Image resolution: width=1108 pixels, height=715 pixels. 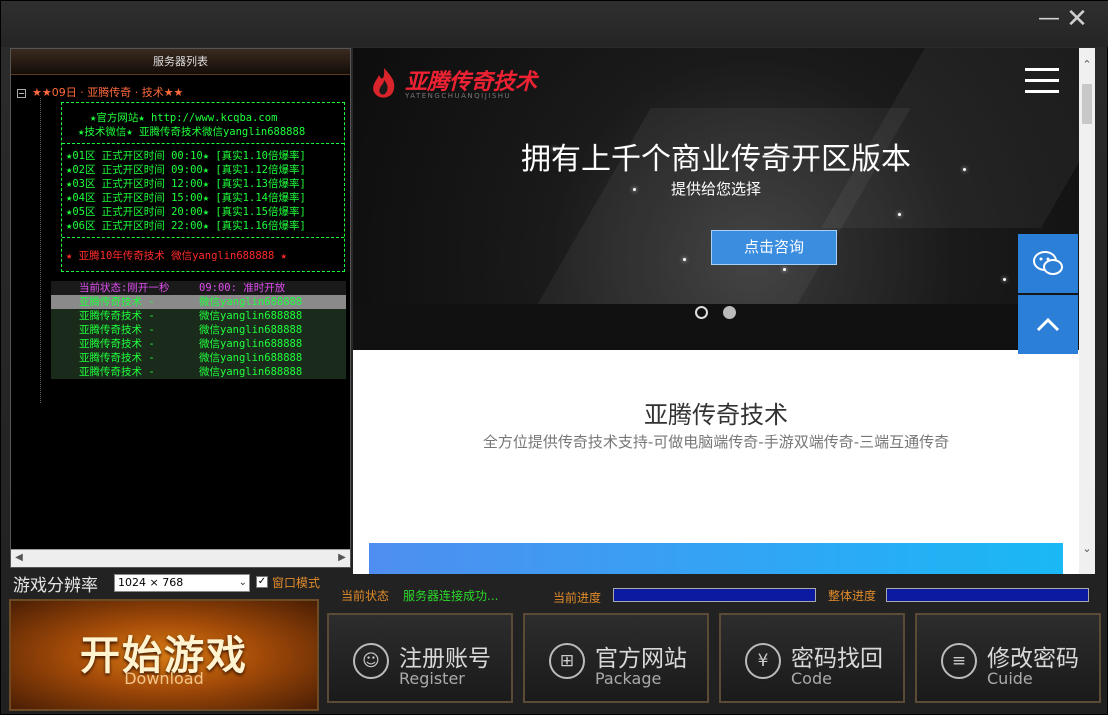 I want to click on total-progress-bar, so click(x=987, y=595).